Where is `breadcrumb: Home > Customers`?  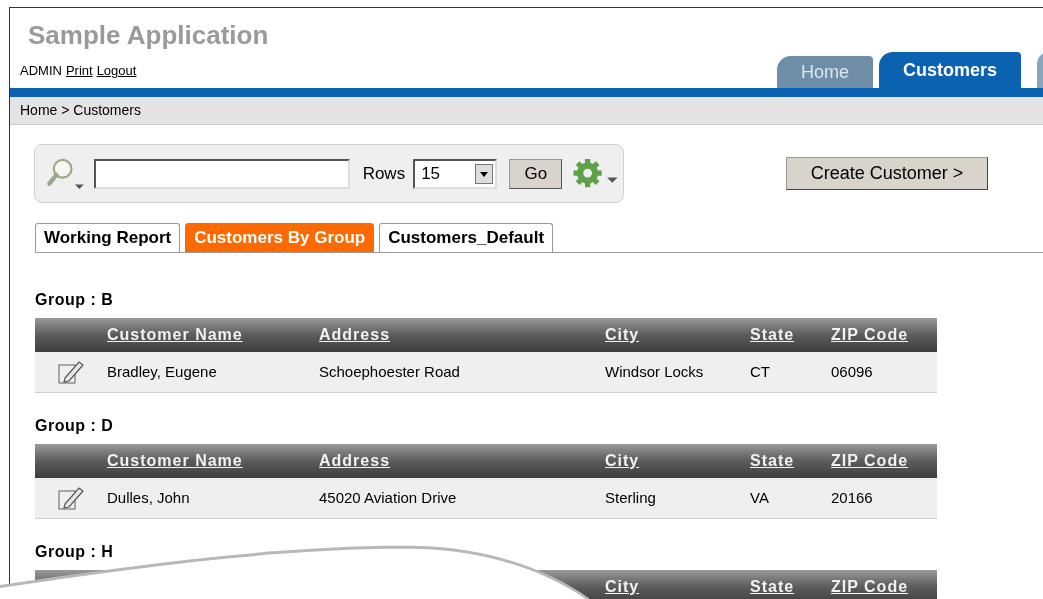
breadcrumb: Home > Customers is located at coordinates (80, 110).